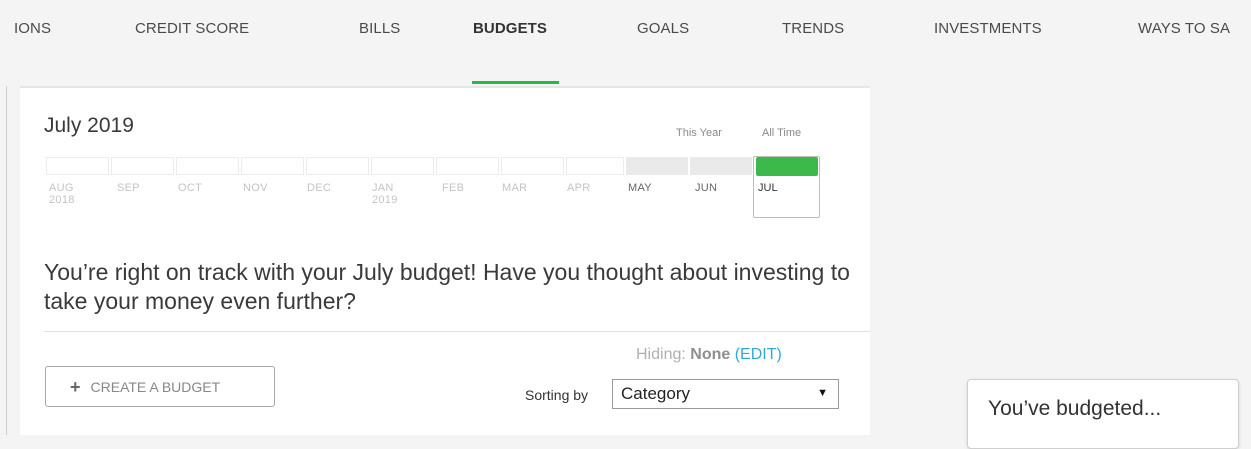 The width and height of the screenshot is (1251, 449). Describe the element at coordinates (706, 188) in the screenshot. I see `month-label-jun: JUN` at that location.